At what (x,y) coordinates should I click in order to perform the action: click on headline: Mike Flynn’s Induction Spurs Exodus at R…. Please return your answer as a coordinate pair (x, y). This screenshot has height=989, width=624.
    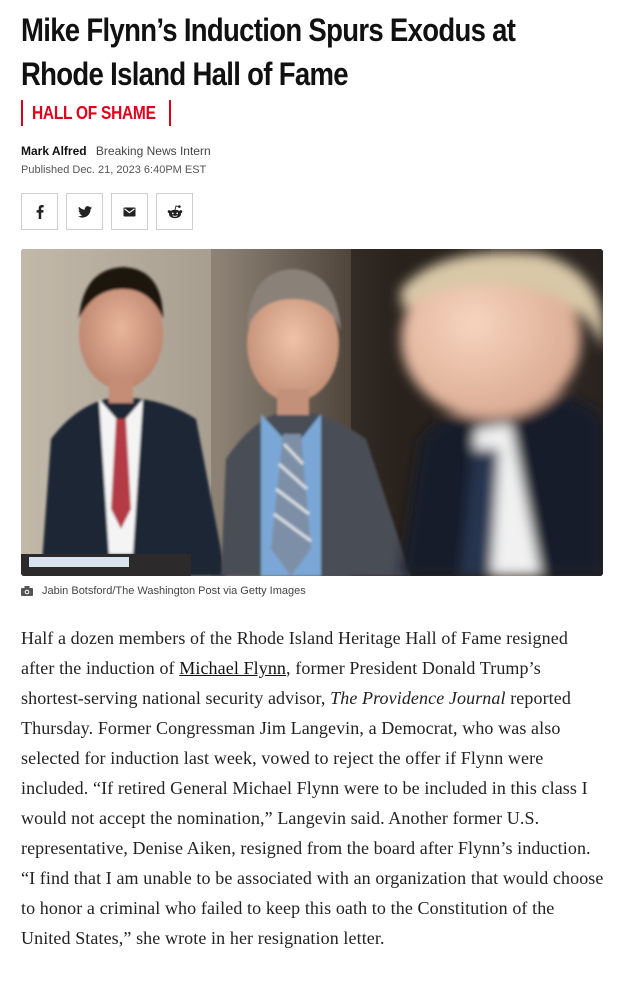
    Looking at the image, I should click on (268, 52).